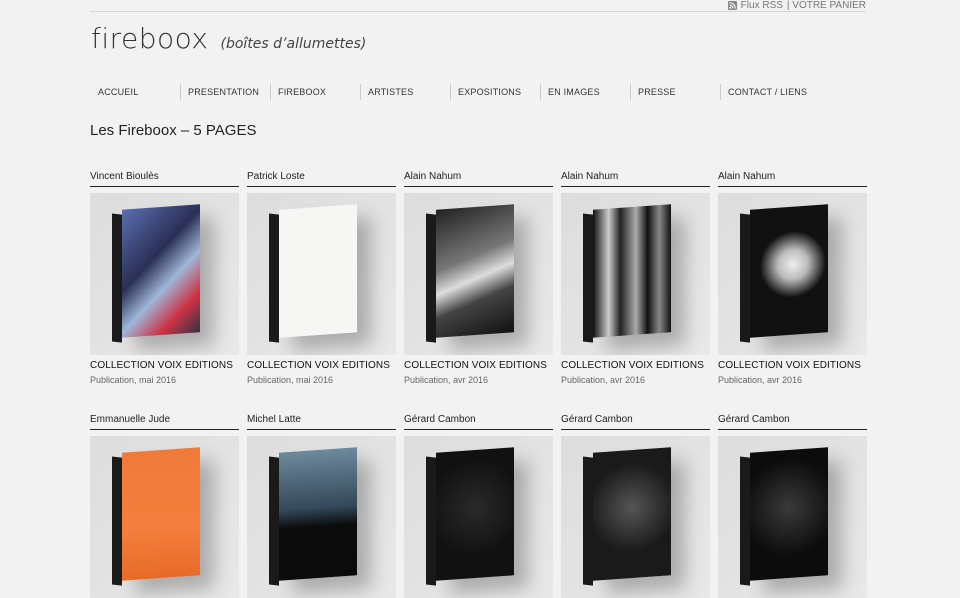 This screenshot has height=598, width=960. Describe the element at coordinates (135, 92) in the screenshot. I see `nav-item-accueil: ACCUEIL` at that location.